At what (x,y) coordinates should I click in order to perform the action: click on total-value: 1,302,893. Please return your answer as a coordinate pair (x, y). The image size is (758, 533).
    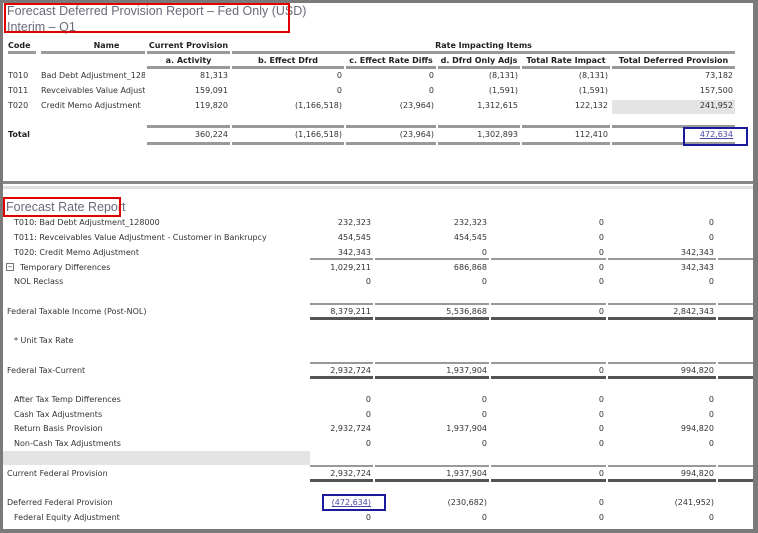
    Looking at the image, I should click on (497, 134).